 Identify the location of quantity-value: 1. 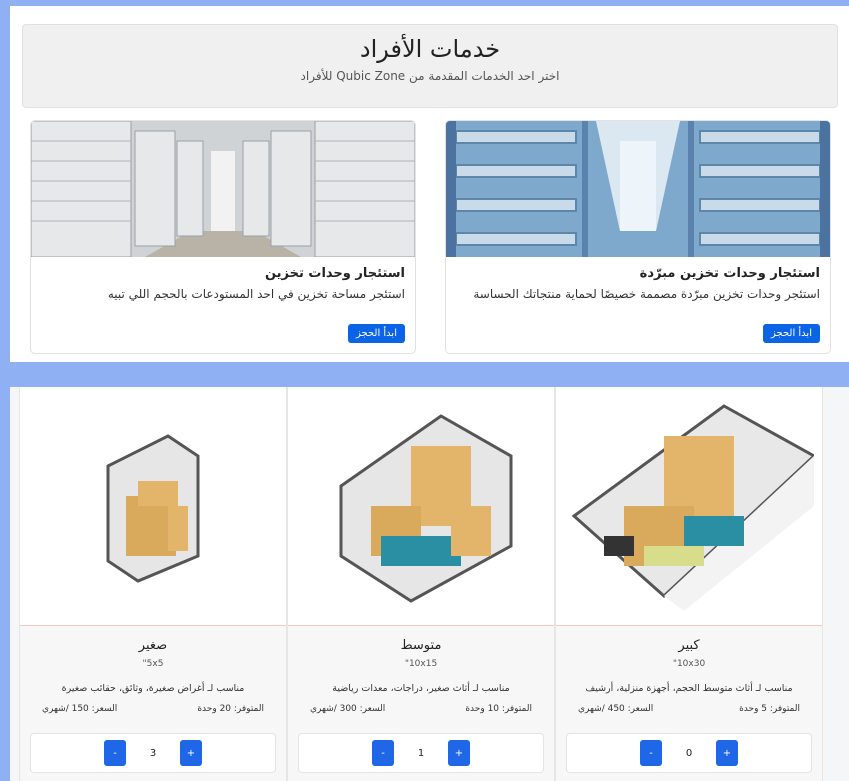
(421, 753).